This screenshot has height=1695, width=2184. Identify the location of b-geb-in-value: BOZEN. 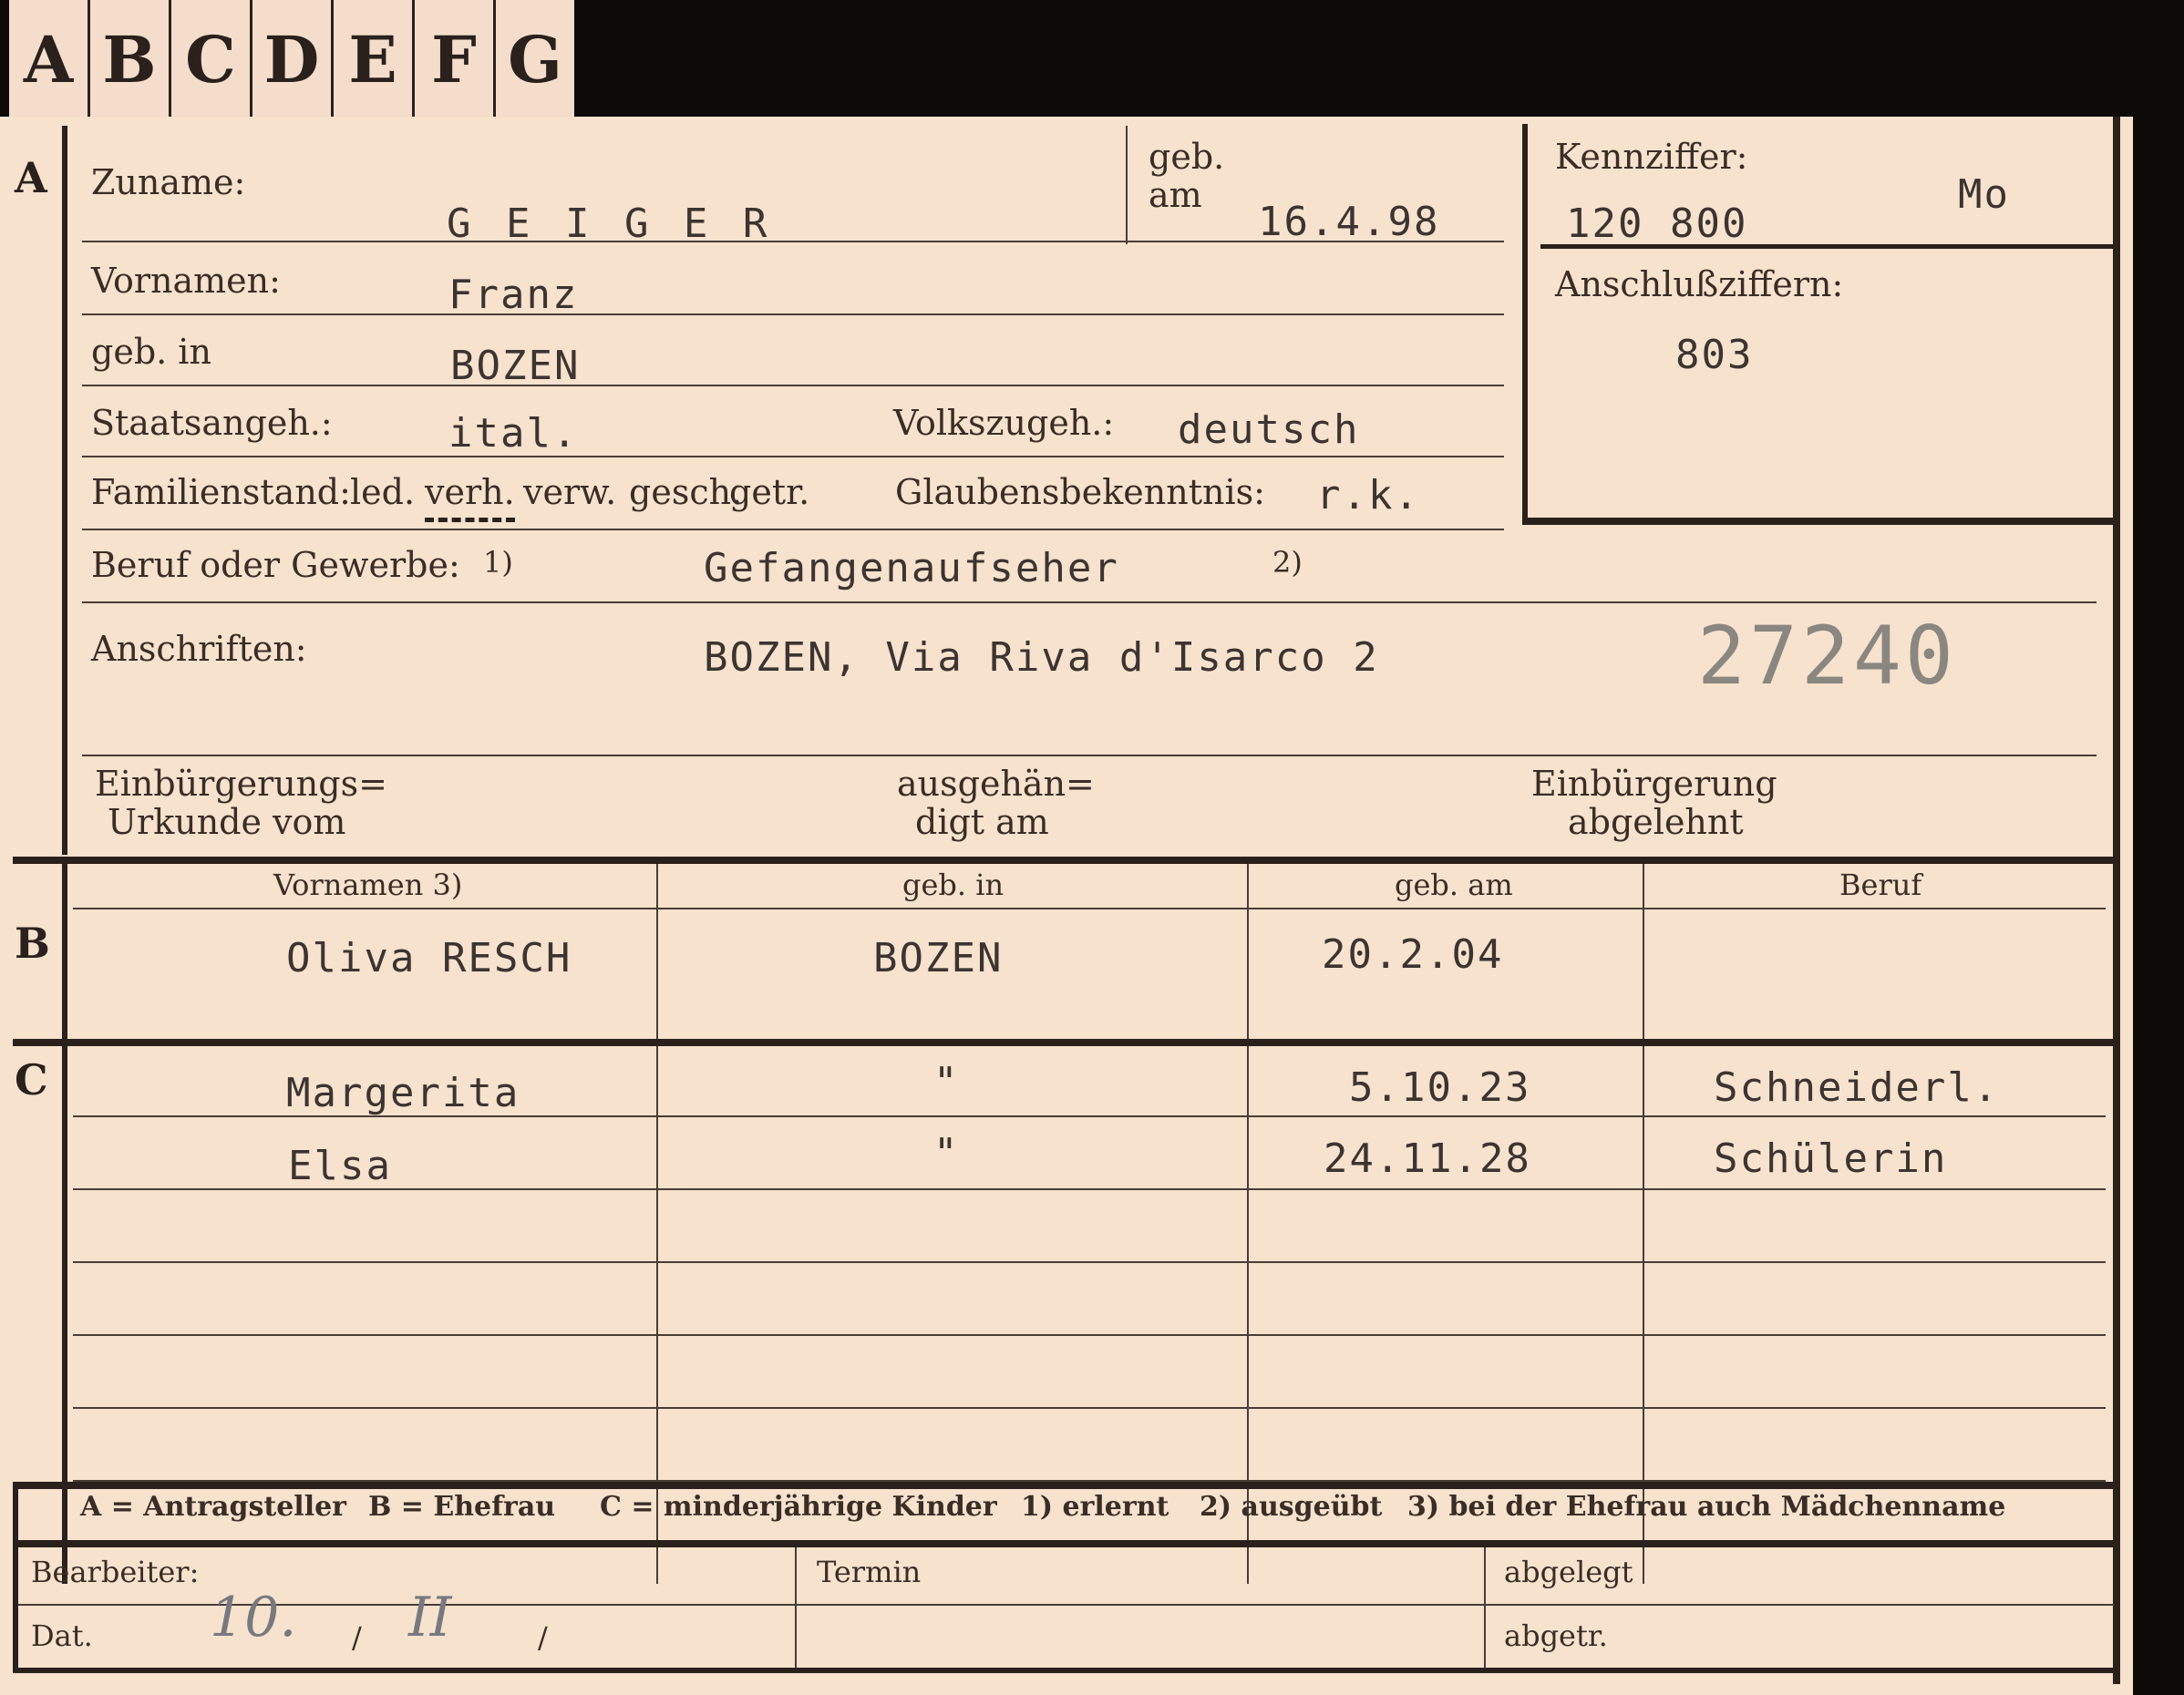
(939, 958).